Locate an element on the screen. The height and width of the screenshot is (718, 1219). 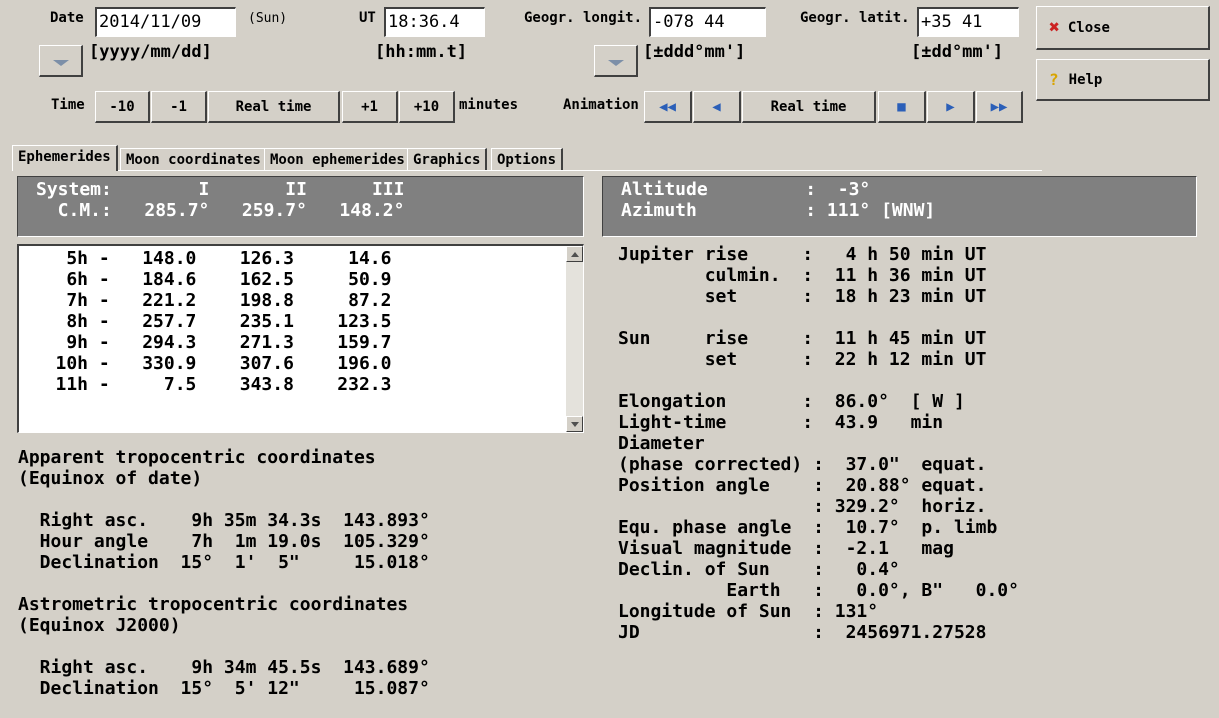
weekday-label: (Sun) is located at coordinates (268, 18).